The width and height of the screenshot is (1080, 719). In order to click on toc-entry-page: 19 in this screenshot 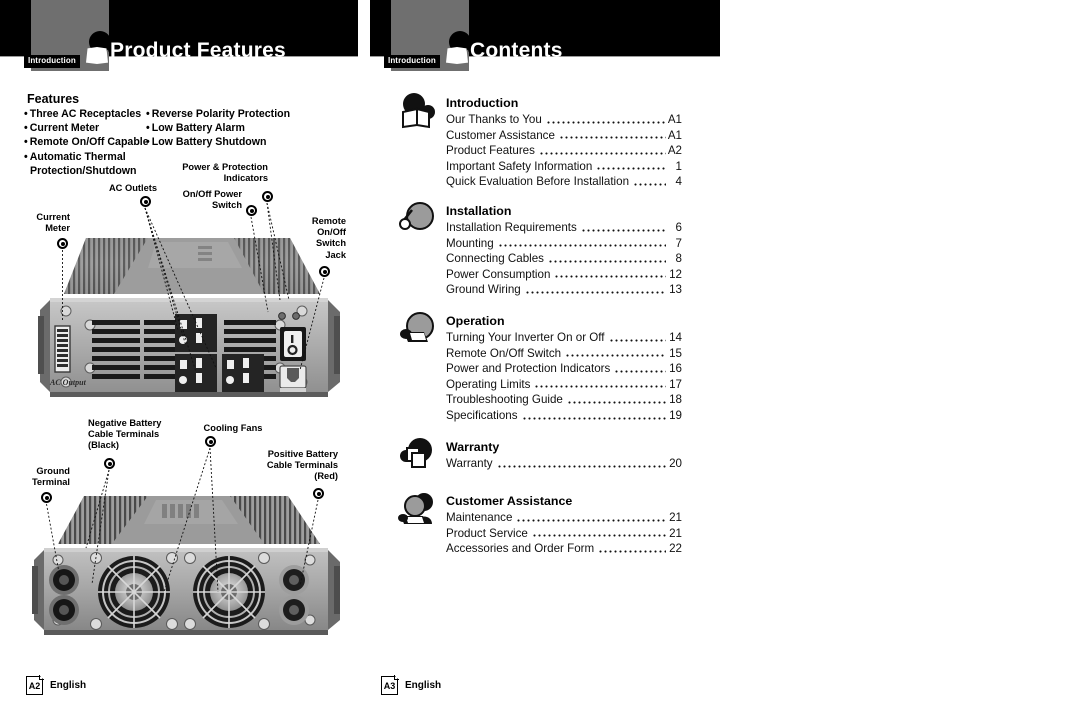, I will do `click(675, 415)`.